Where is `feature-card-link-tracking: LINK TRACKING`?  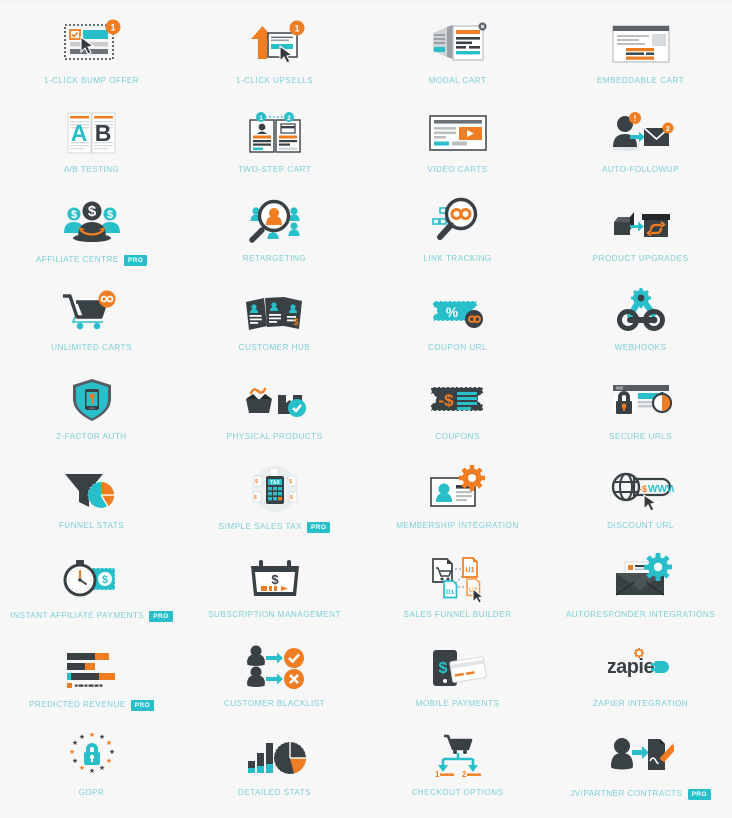 feature-card-link-tracking: LINK TRACKING is located at coordinates (457, 234).